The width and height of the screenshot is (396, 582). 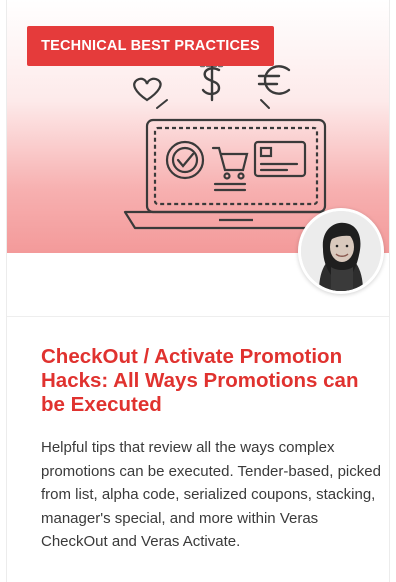 What do you see at coordinates (213, 81) in the screenshot?
I see `dollar-icon` at bounding box center [213, 81].